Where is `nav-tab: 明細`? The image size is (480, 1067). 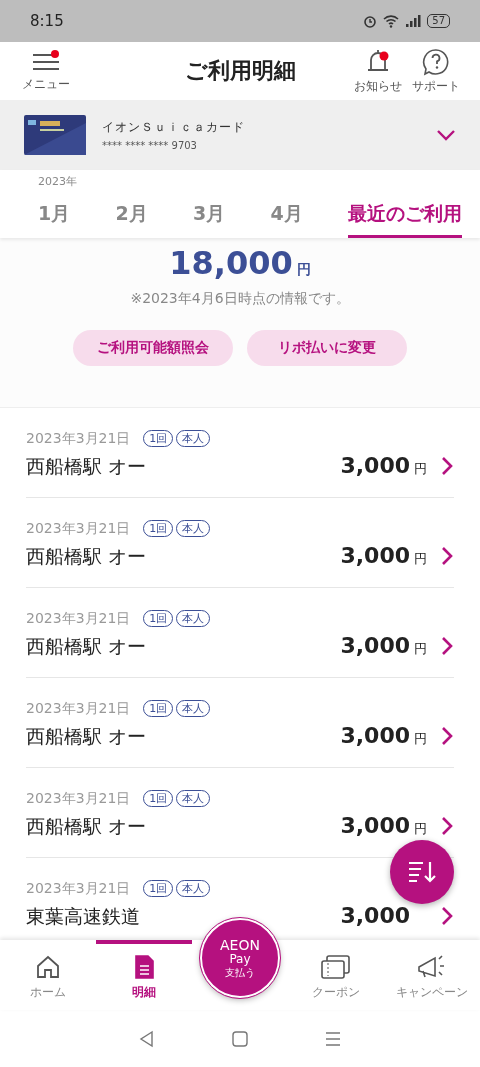
nav-tab: 明細 is located at coordinates (144, 975).